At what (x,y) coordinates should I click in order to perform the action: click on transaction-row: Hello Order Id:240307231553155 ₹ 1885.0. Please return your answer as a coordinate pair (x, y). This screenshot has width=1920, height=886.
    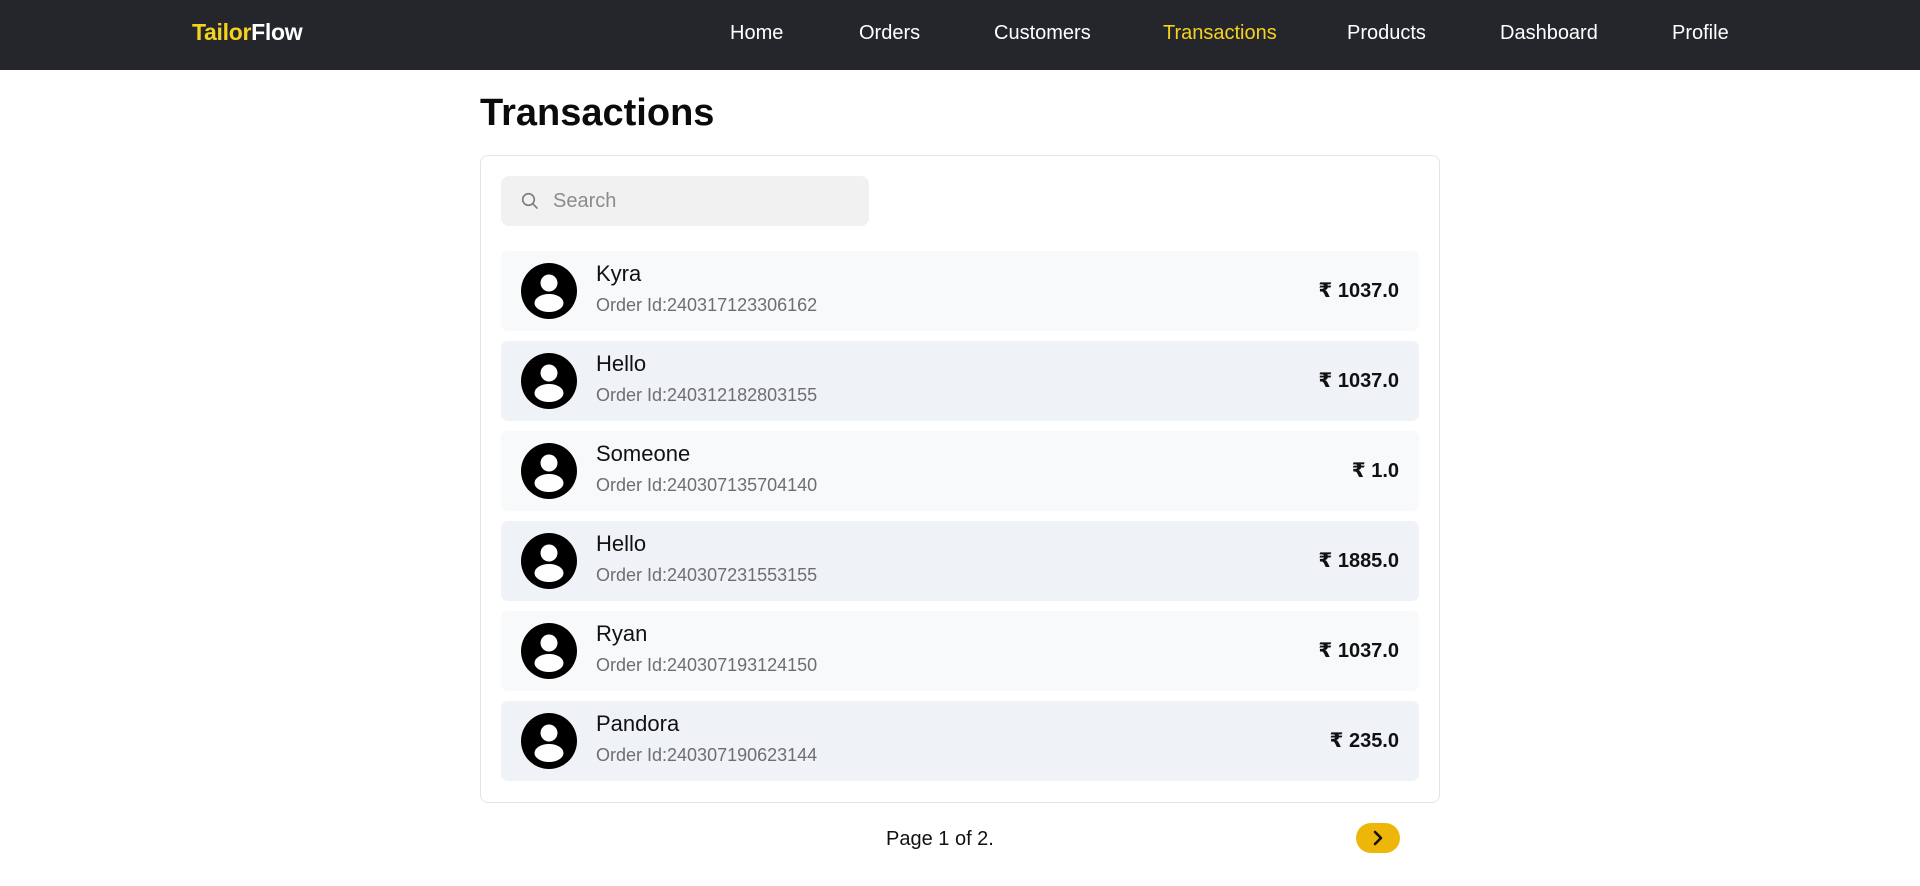
    Looking at the image, I should click on (960, 561).